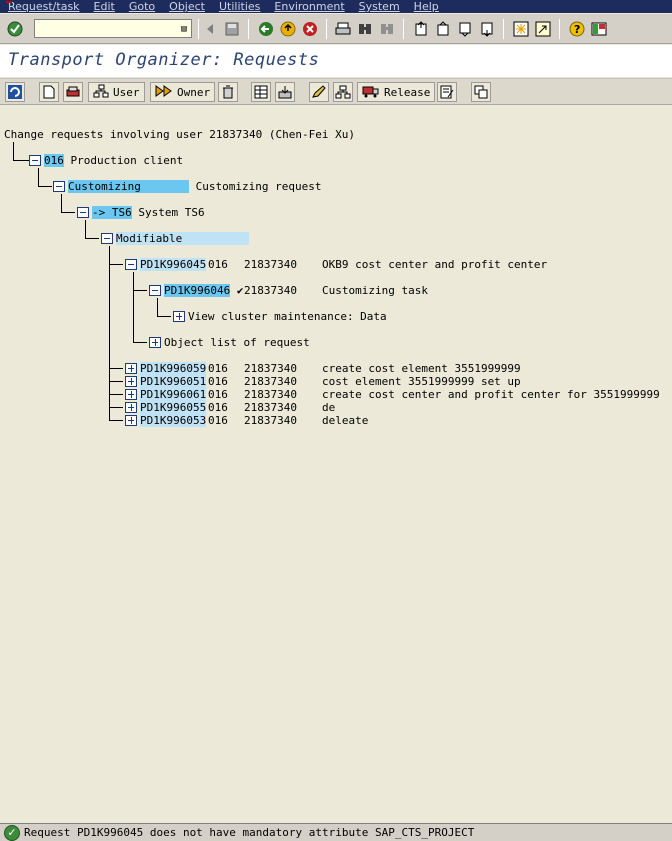 Image resolution: width=672 pixels, height=841 pixels. What do you see at coordinates (266, 29) in the screenshot?
I see `back-icon` at bounding box center [266, 29].